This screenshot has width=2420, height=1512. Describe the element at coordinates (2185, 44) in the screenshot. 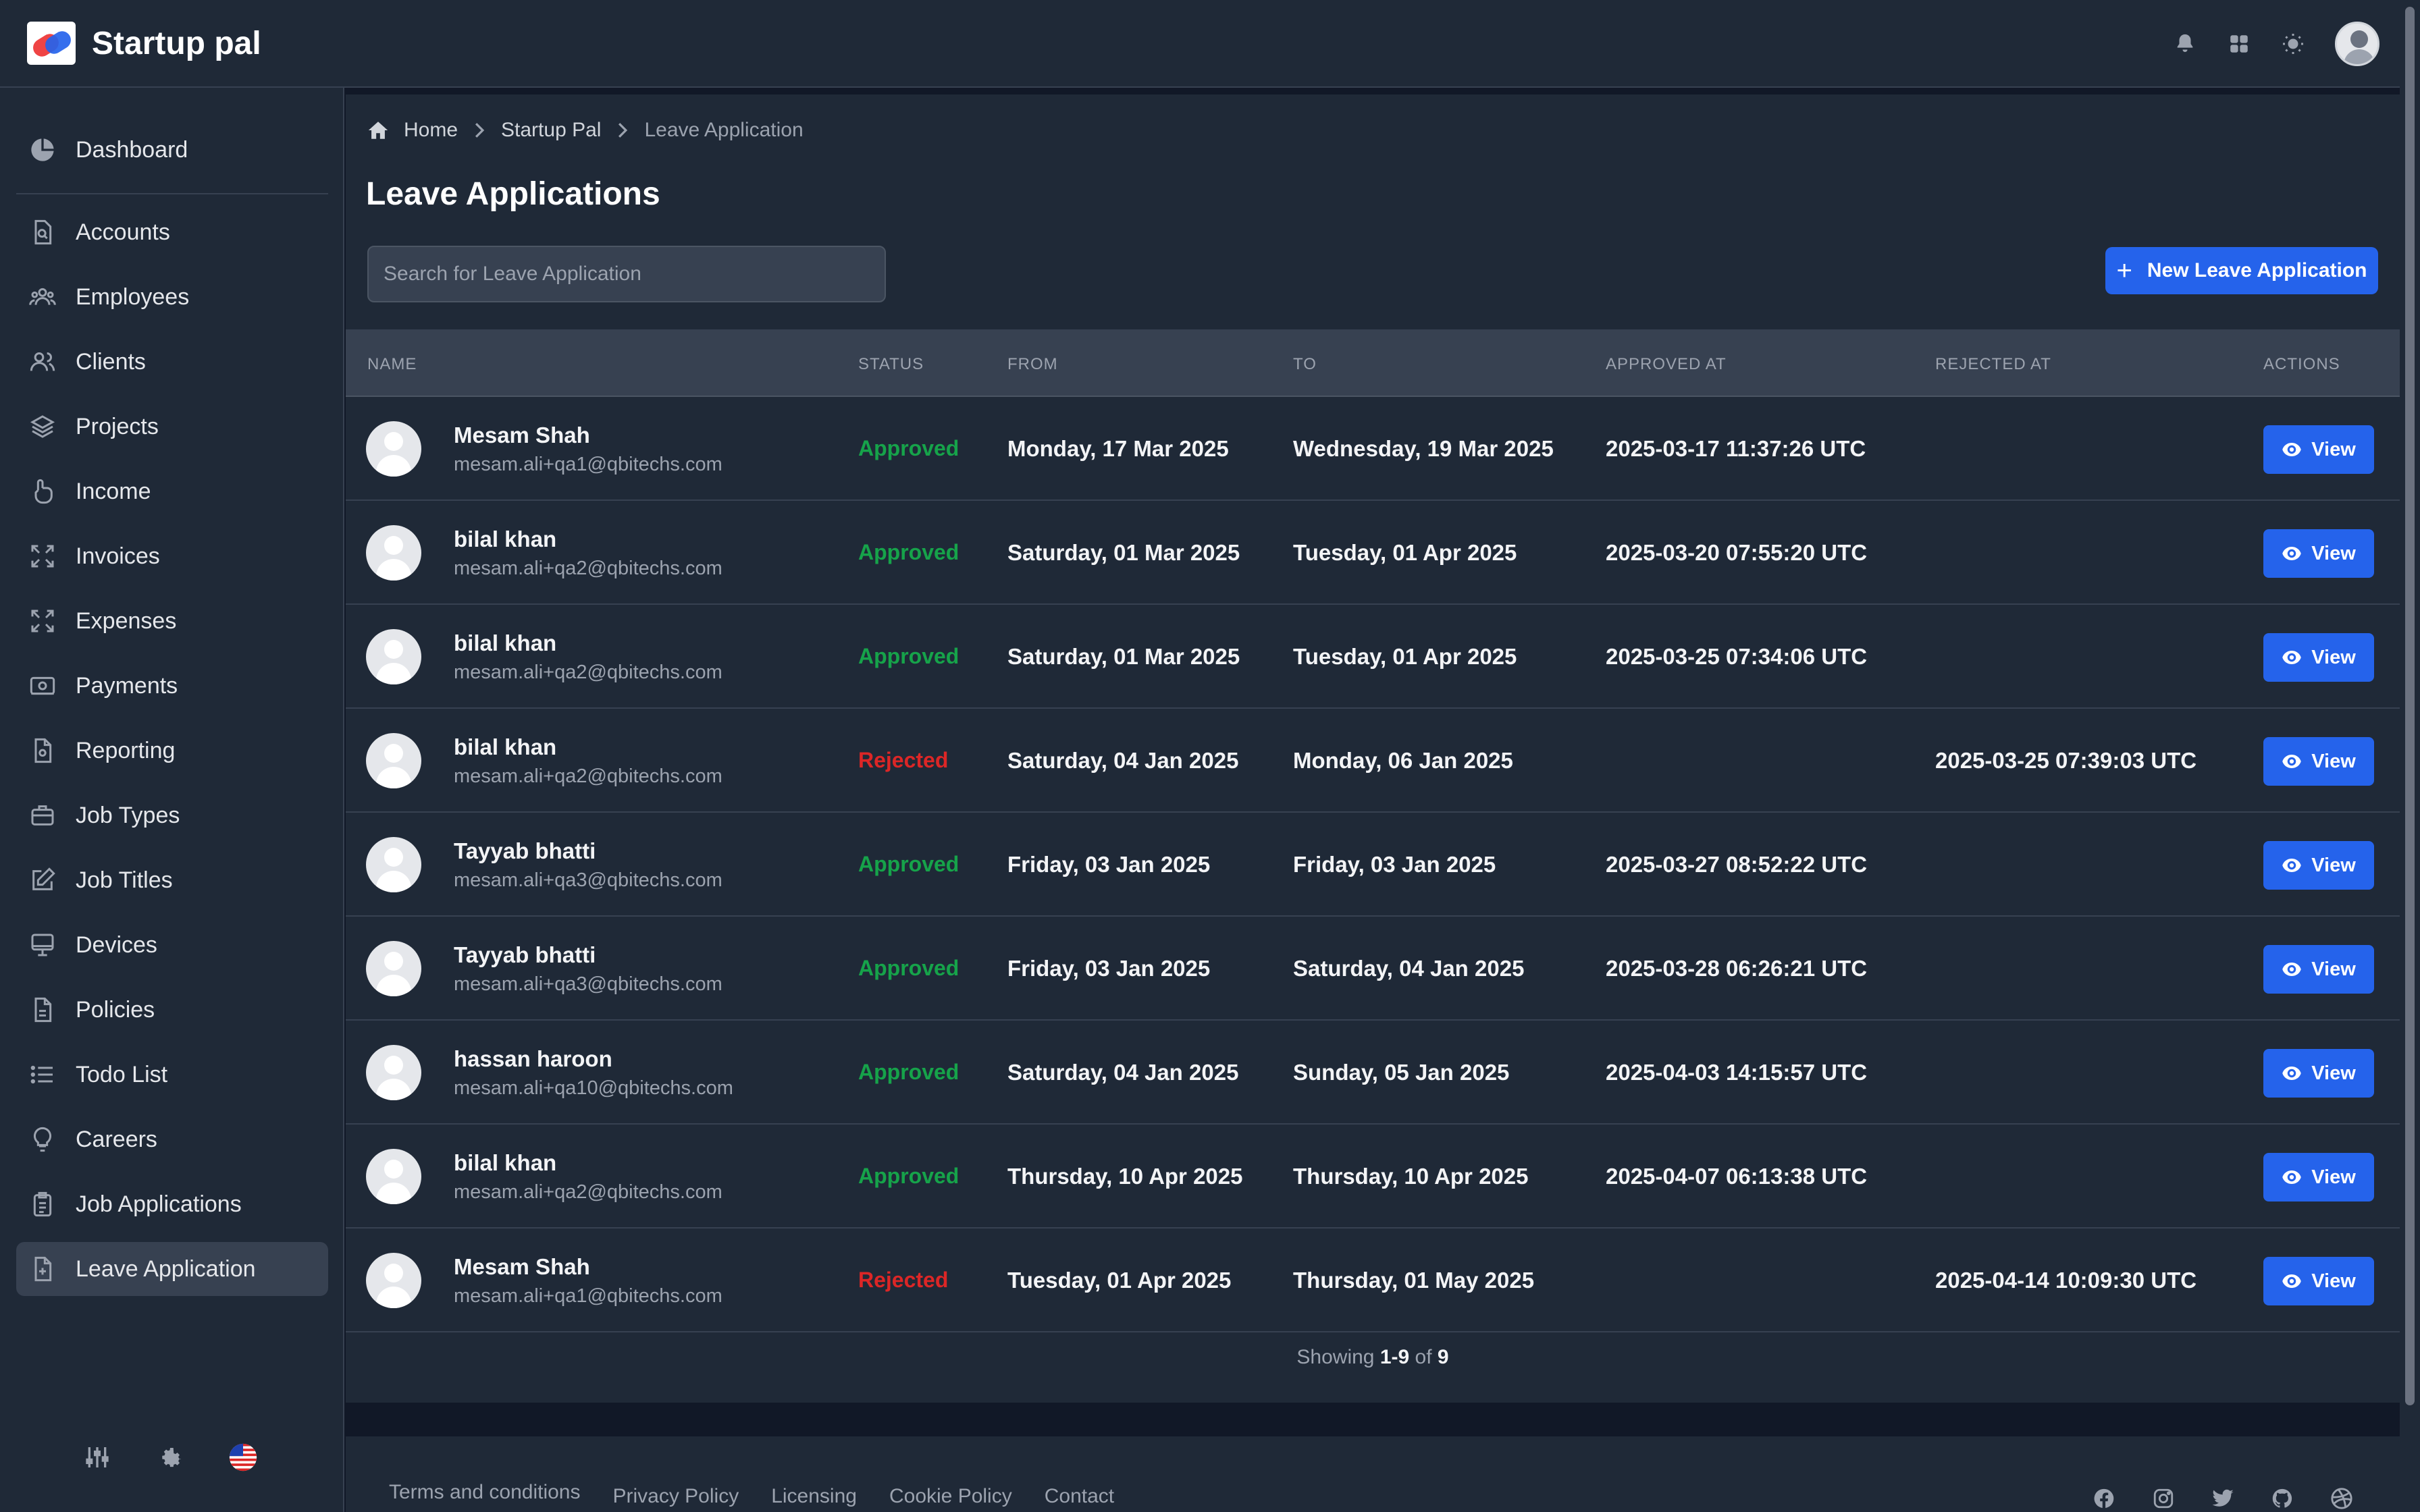

I see `bell-icon` at that location.